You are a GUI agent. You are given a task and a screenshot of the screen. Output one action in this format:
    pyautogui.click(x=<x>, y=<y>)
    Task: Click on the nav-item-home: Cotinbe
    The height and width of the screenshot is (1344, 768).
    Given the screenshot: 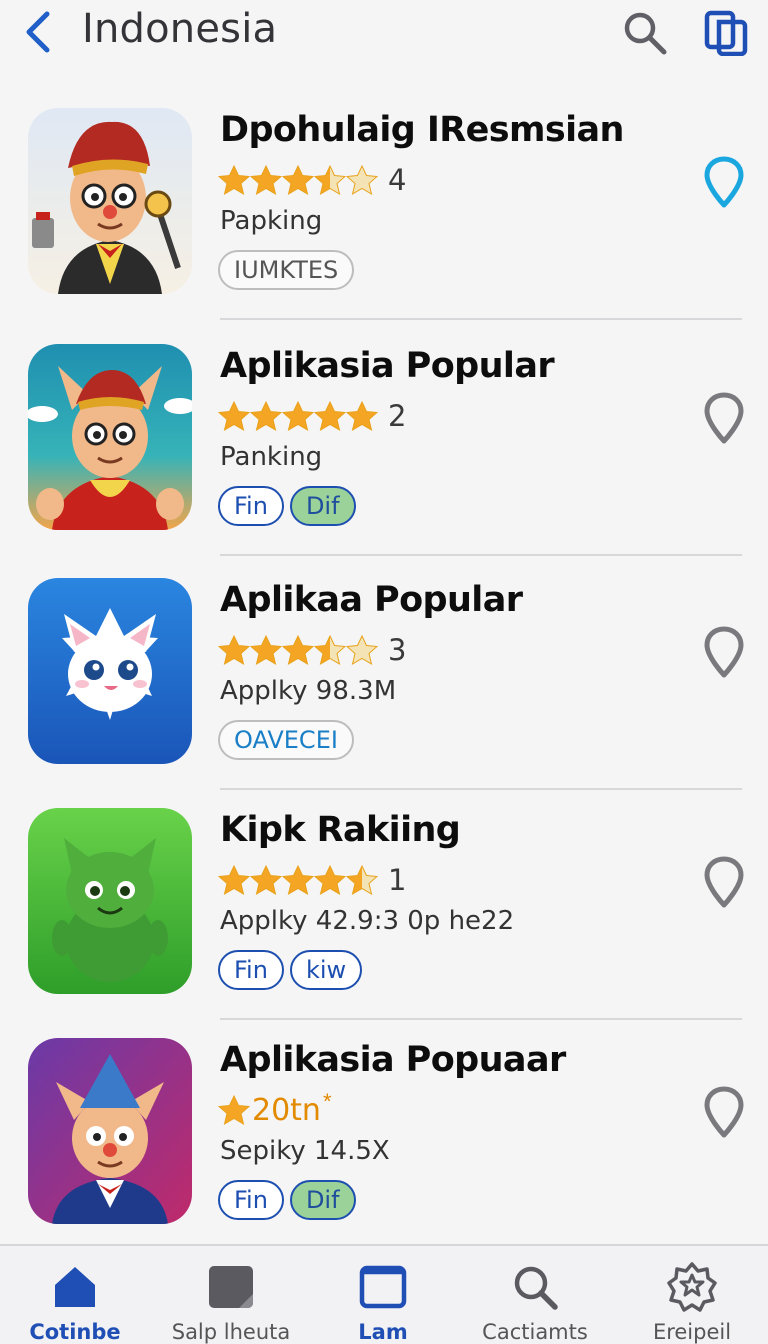 What is the action you would take?
    pyautogui.click(x=75, y=1295)
    